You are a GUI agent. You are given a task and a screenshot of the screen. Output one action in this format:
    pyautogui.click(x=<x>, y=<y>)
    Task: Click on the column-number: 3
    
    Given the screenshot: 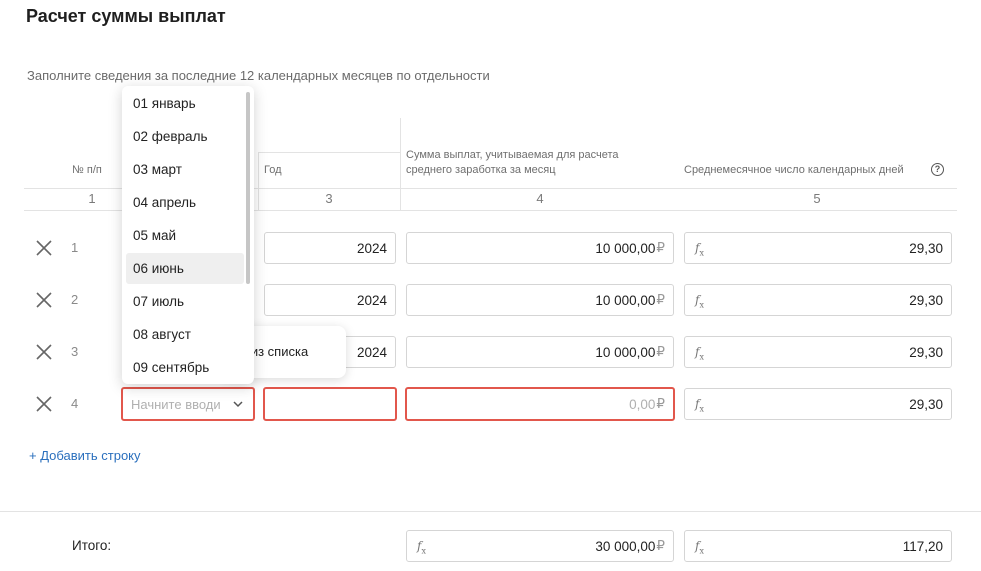 What is the action you would take?
    pyautogui.click(x=329, y=198)
    